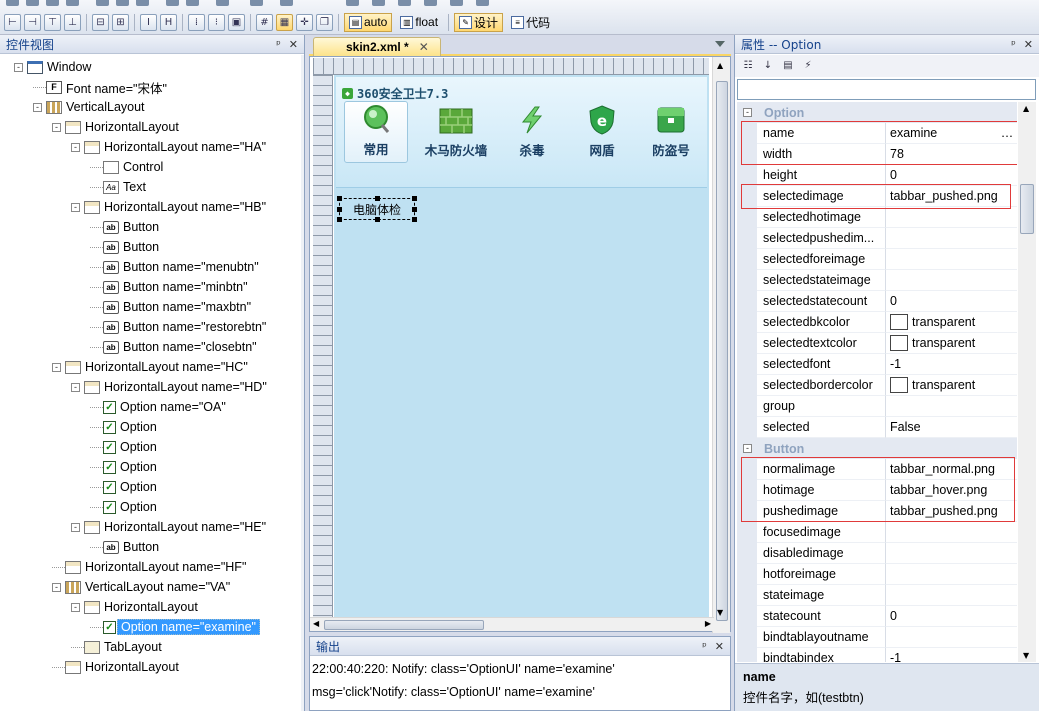 This screenshot has width=1039, height=711. What do you see at coordinates (284, 22) in the screenshot?
I see `select-all-icon: ▦` at bounding box center [284, 22].